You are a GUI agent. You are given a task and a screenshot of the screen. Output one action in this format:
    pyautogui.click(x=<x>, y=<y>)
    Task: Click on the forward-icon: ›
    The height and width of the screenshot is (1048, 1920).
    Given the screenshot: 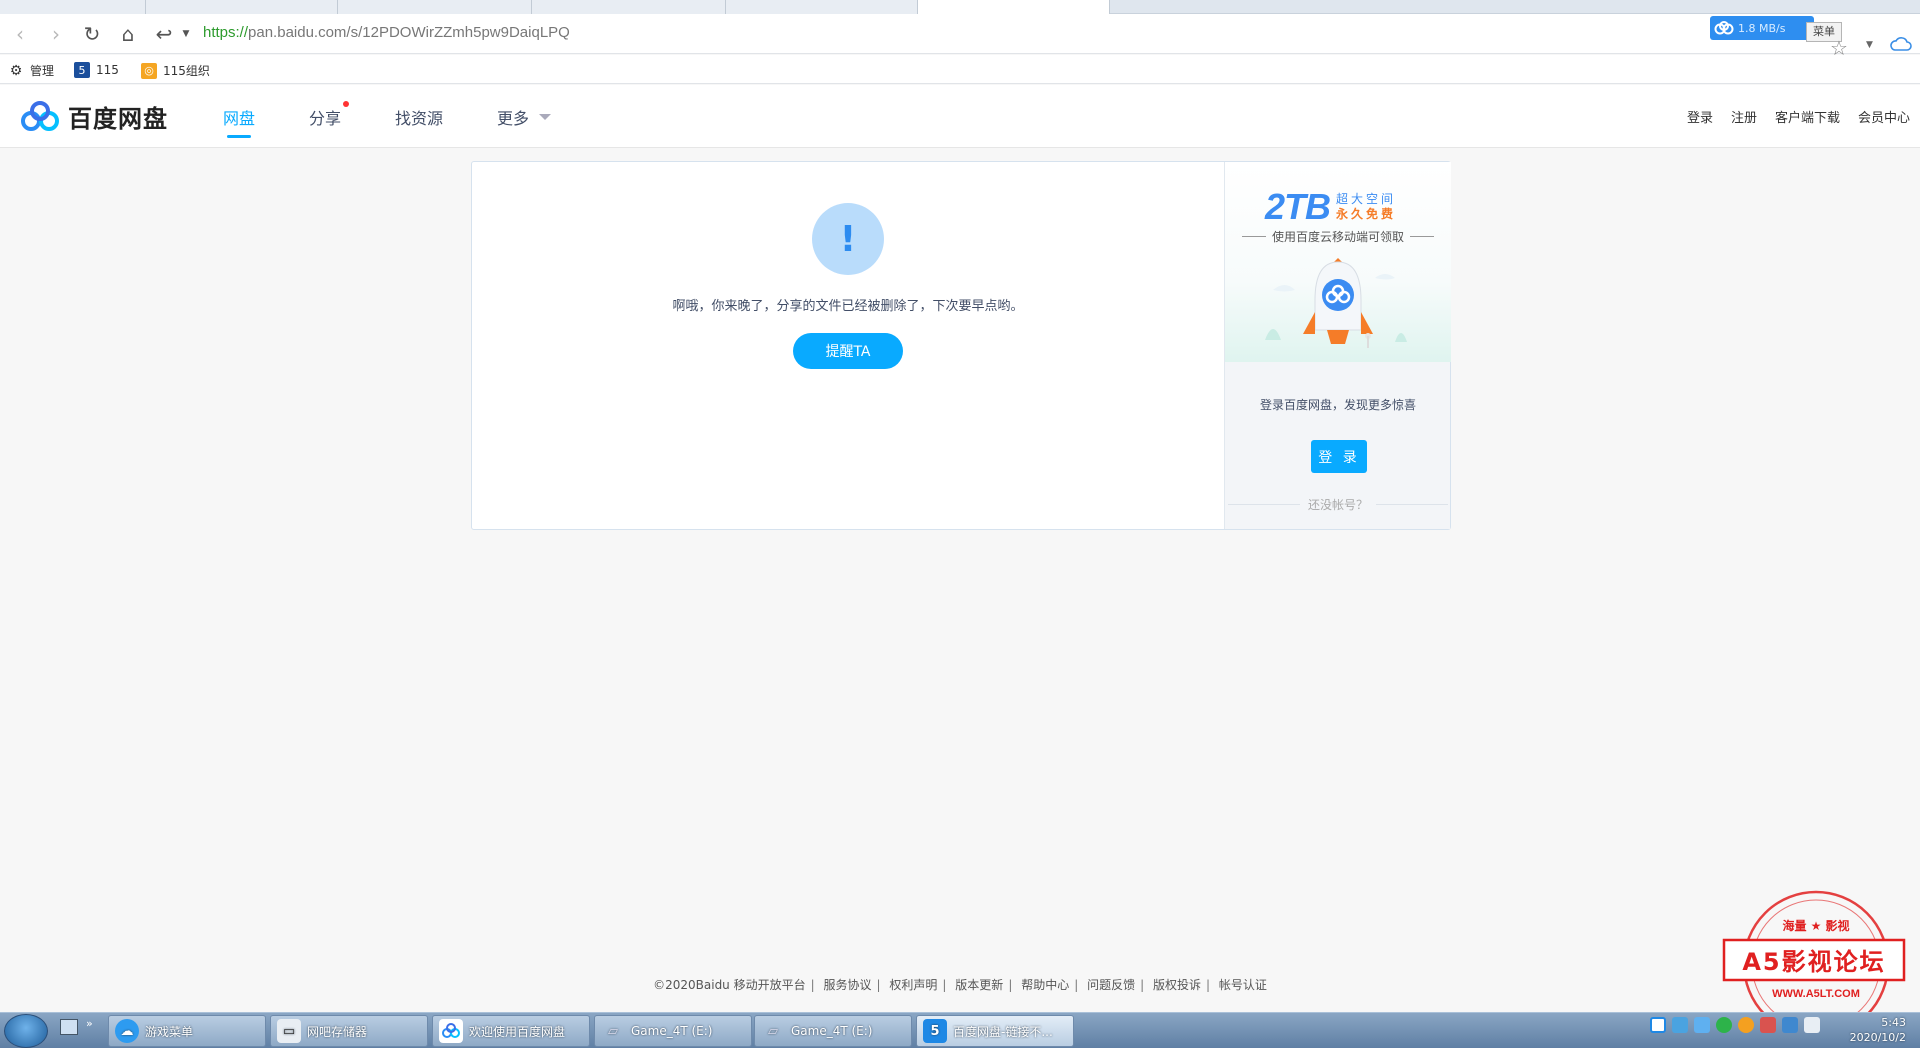 What is the action you would take?
    pyautogui.click(x=56, y=34)
    